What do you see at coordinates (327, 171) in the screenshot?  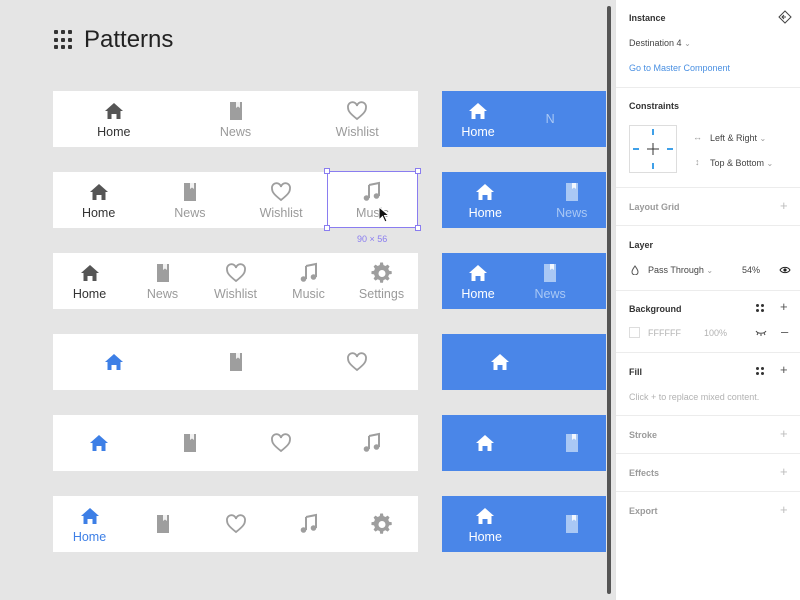 I see `selection-handle-tl` at bounding box center [327, 171].